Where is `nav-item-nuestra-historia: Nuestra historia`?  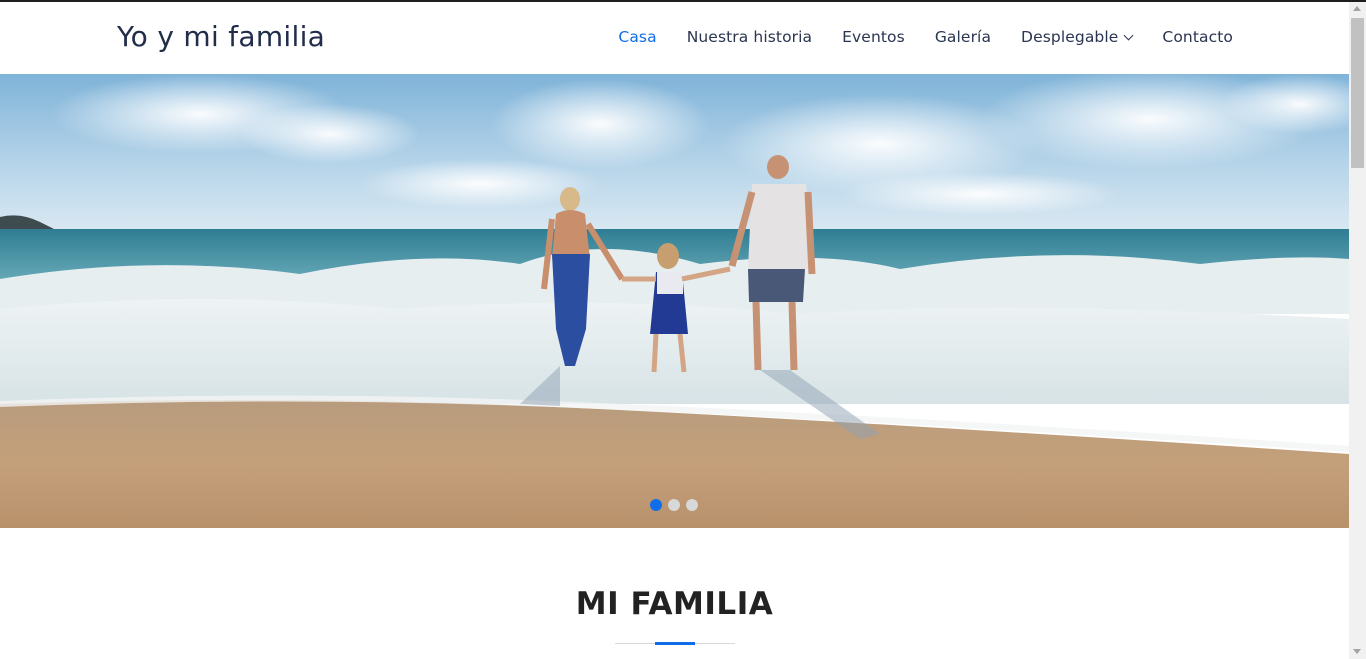
nav-item-nuestra-historia: Nuestra historia is located at coordinates (749, 37).